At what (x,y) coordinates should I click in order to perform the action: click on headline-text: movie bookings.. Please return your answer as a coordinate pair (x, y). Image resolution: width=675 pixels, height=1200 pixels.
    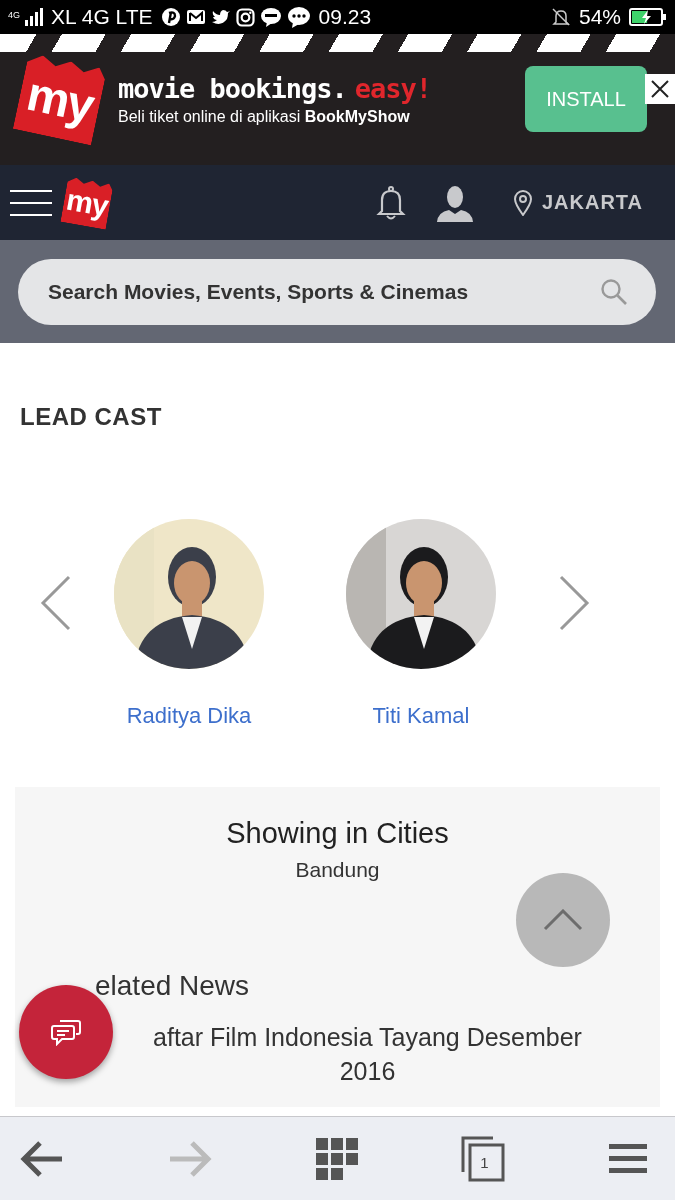
    Looking at the image, I should click on (232, 88).